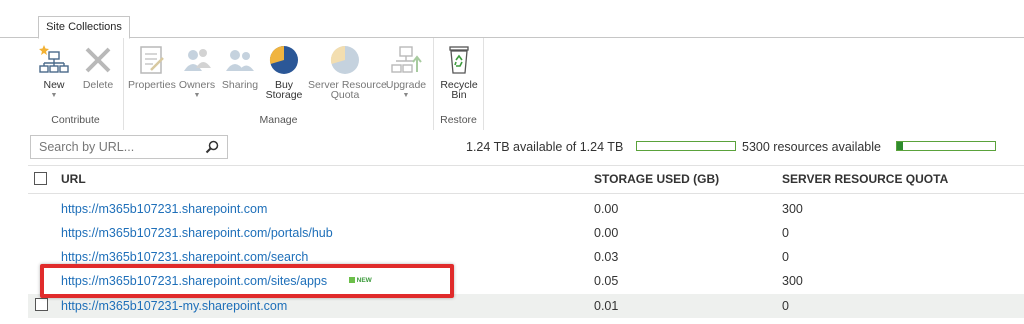  I want to click on resources-progress-bar, so click(946, 146).